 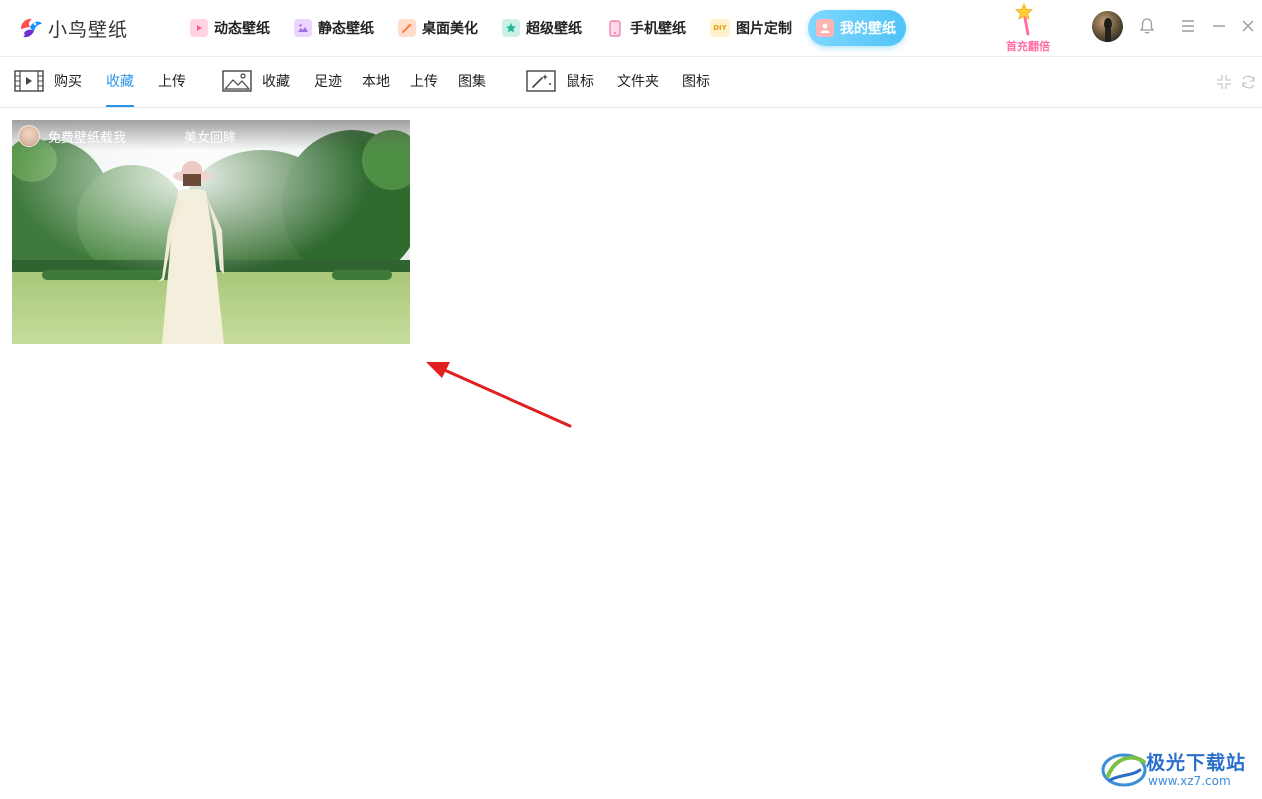 I want to click on wand-icon, so click(x=407, y=28).